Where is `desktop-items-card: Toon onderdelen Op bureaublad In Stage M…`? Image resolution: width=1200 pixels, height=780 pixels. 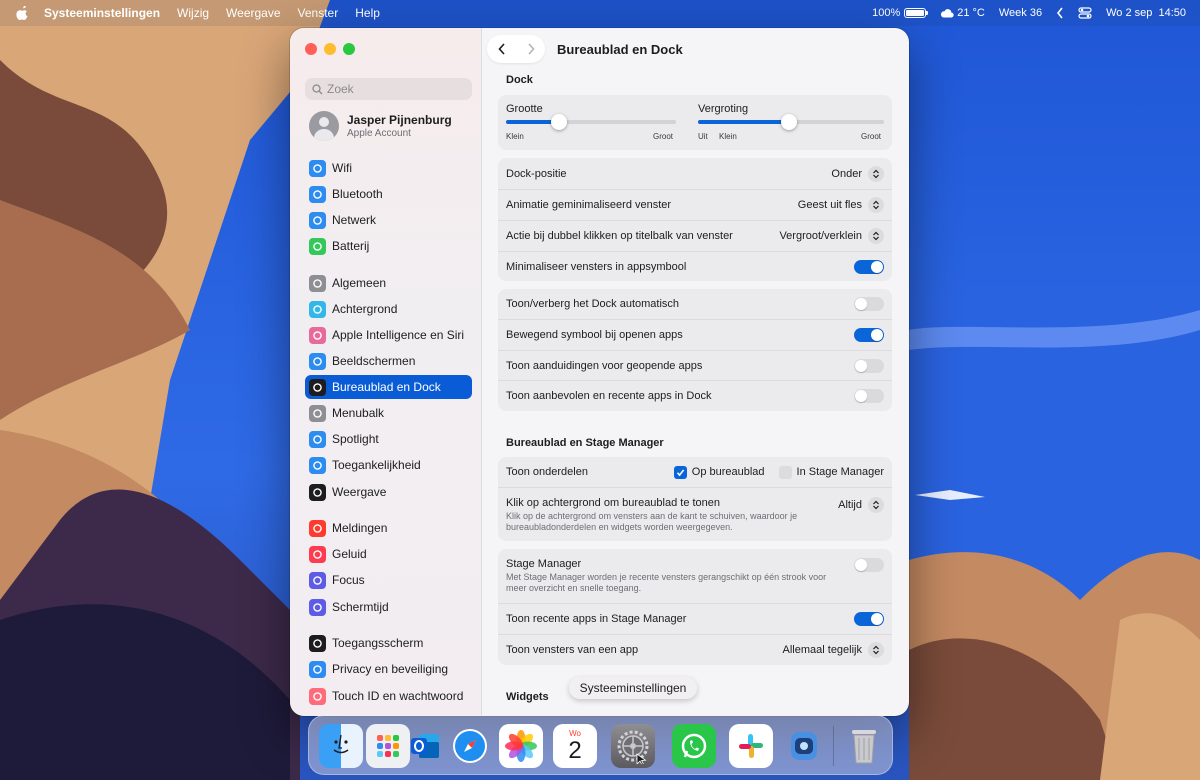
desktop-items-card: Toon onderdelen Op bureaublad In Stage M… is located at coordinates (695, 499).